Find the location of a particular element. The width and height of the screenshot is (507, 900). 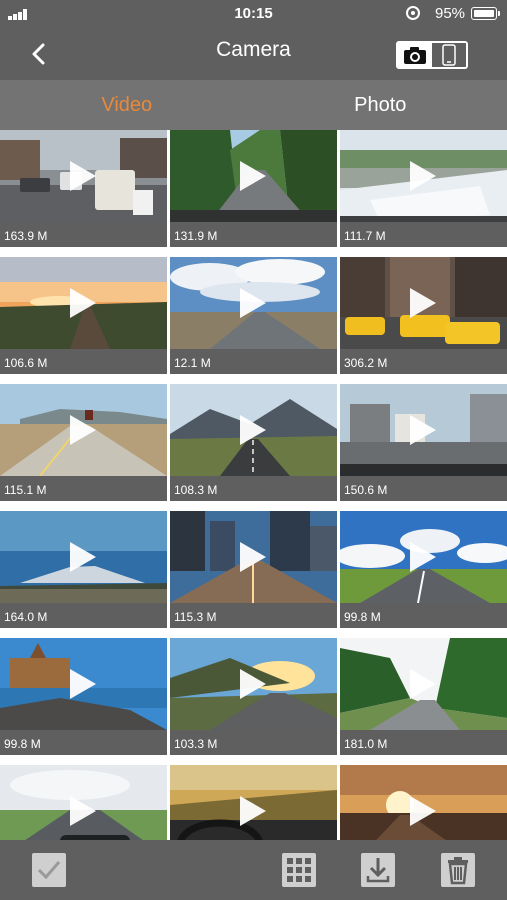

video-thumbnail: 150.6 M is located at coordinates (423, 442).